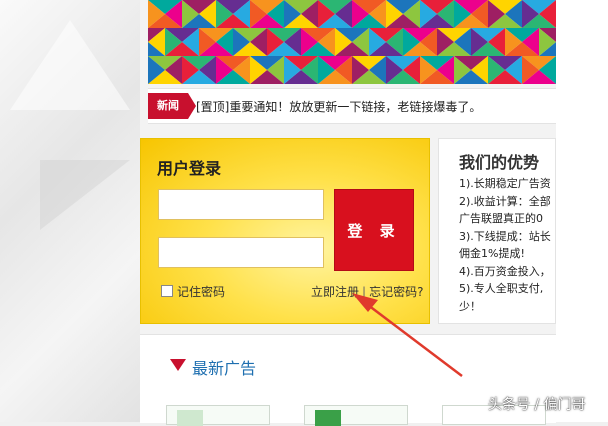  I want to click on advantage-line: 5).专人全职支付,, so click(501, 288).